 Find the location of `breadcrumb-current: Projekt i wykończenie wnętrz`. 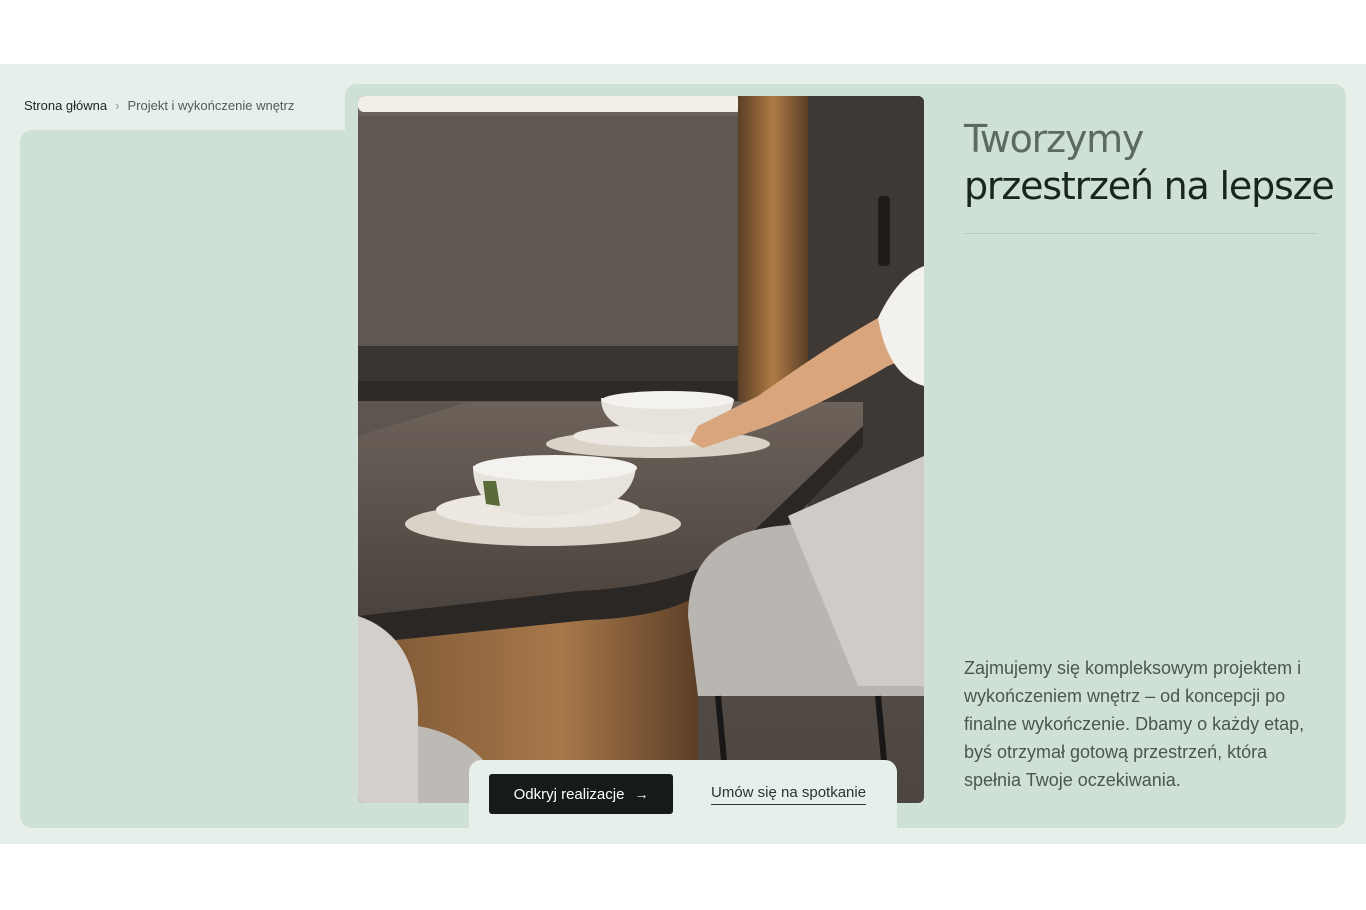

breadcrumb-current: Projekt i wykończenie wnętrz is located at coordinates (211, 105).